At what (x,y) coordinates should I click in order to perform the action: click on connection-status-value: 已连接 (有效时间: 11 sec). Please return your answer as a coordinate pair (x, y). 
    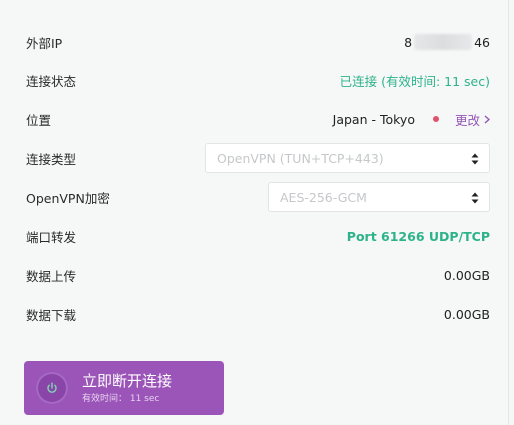
    Looking at the image, I should click on (414, 81).